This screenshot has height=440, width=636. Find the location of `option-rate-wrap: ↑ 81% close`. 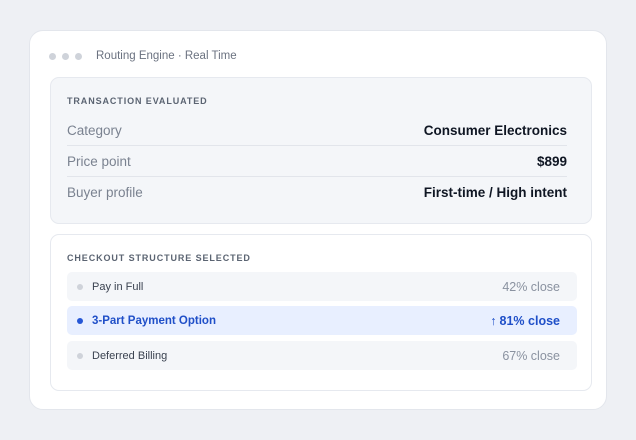

option-rate-wrap: ↑ 81% close is located at coordinates (525, 321).